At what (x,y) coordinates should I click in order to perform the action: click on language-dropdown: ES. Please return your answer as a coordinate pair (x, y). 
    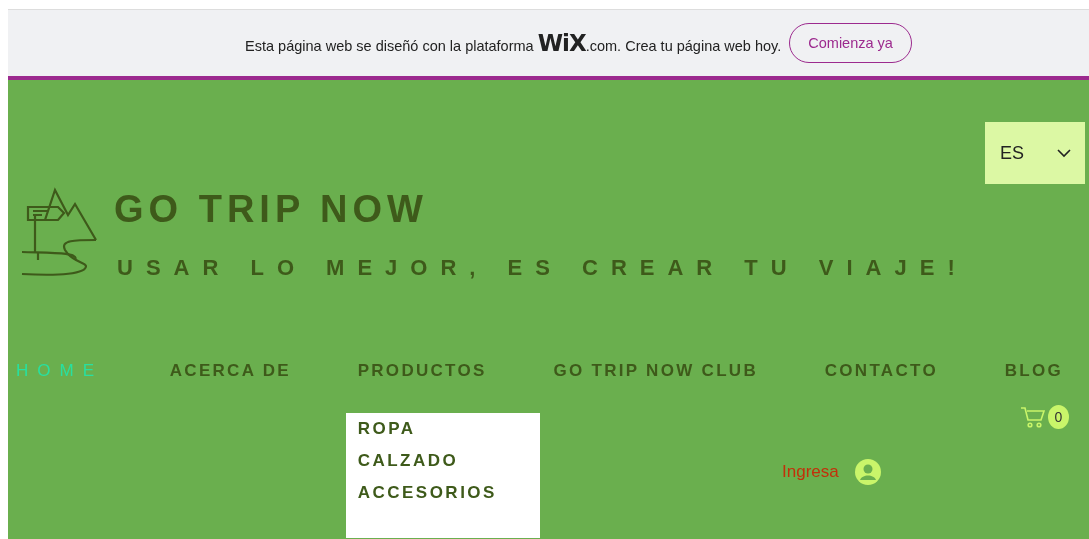
    Looking at the image, I should click on (1035, 153).